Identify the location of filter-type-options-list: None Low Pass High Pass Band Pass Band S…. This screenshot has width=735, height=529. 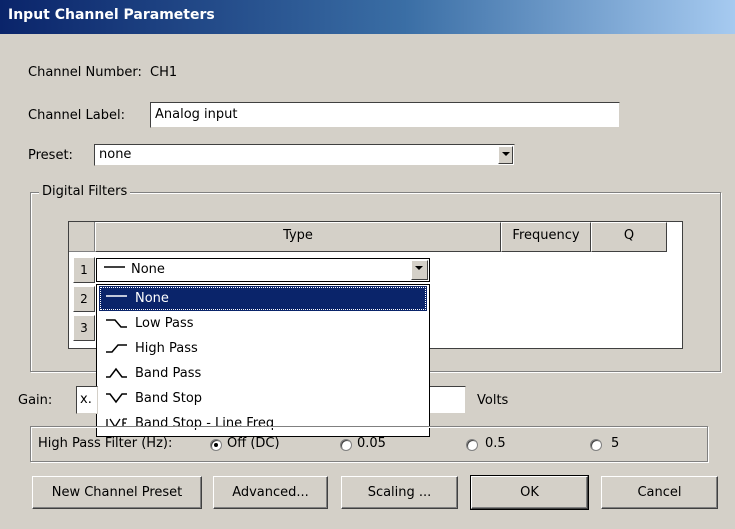
(263, 360).